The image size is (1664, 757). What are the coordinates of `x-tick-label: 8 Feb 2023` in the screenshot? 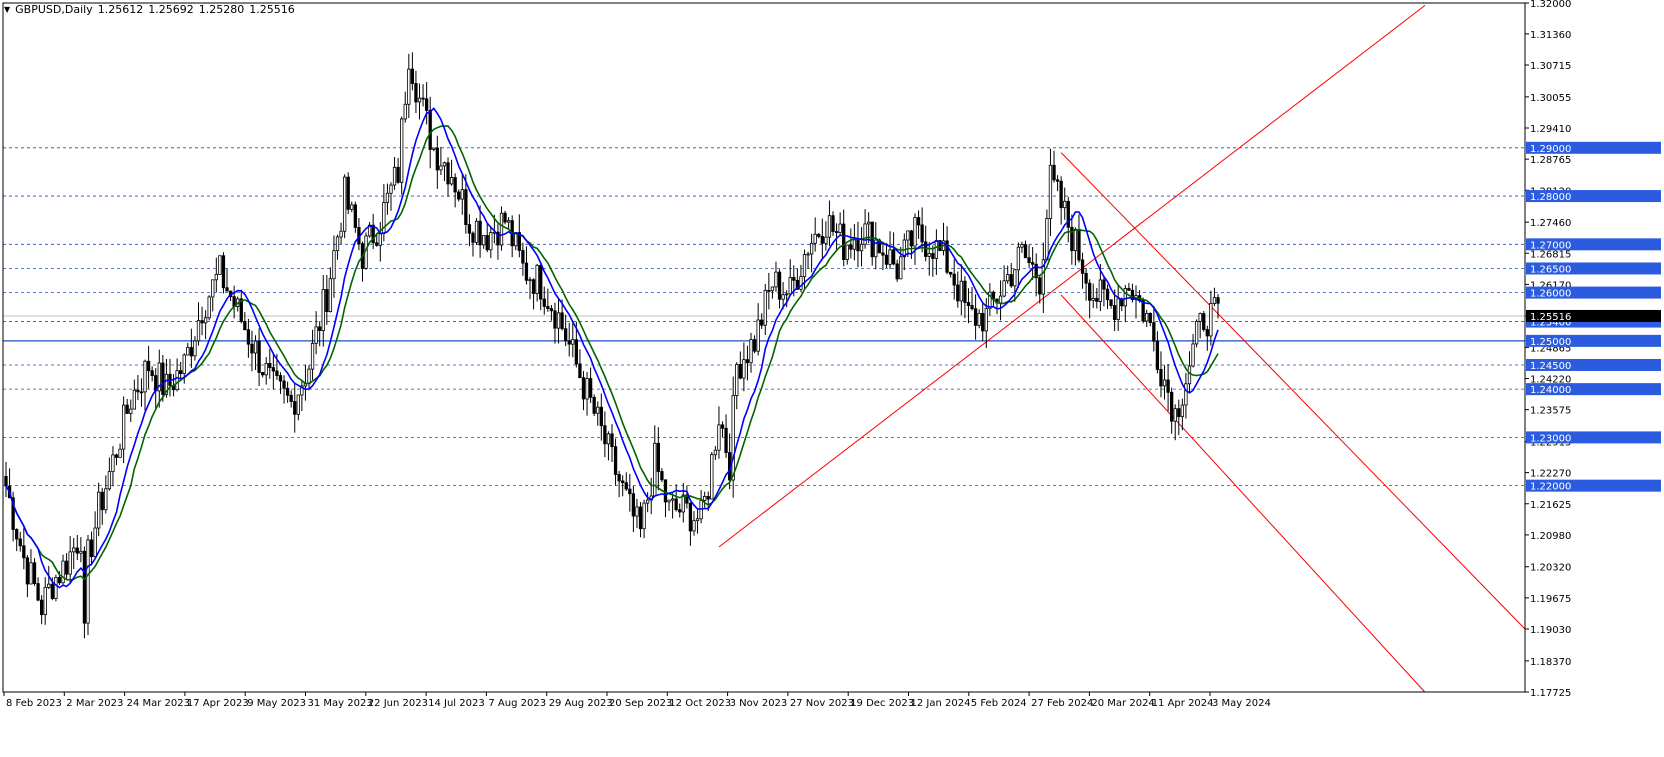 It's located at (34, 703).